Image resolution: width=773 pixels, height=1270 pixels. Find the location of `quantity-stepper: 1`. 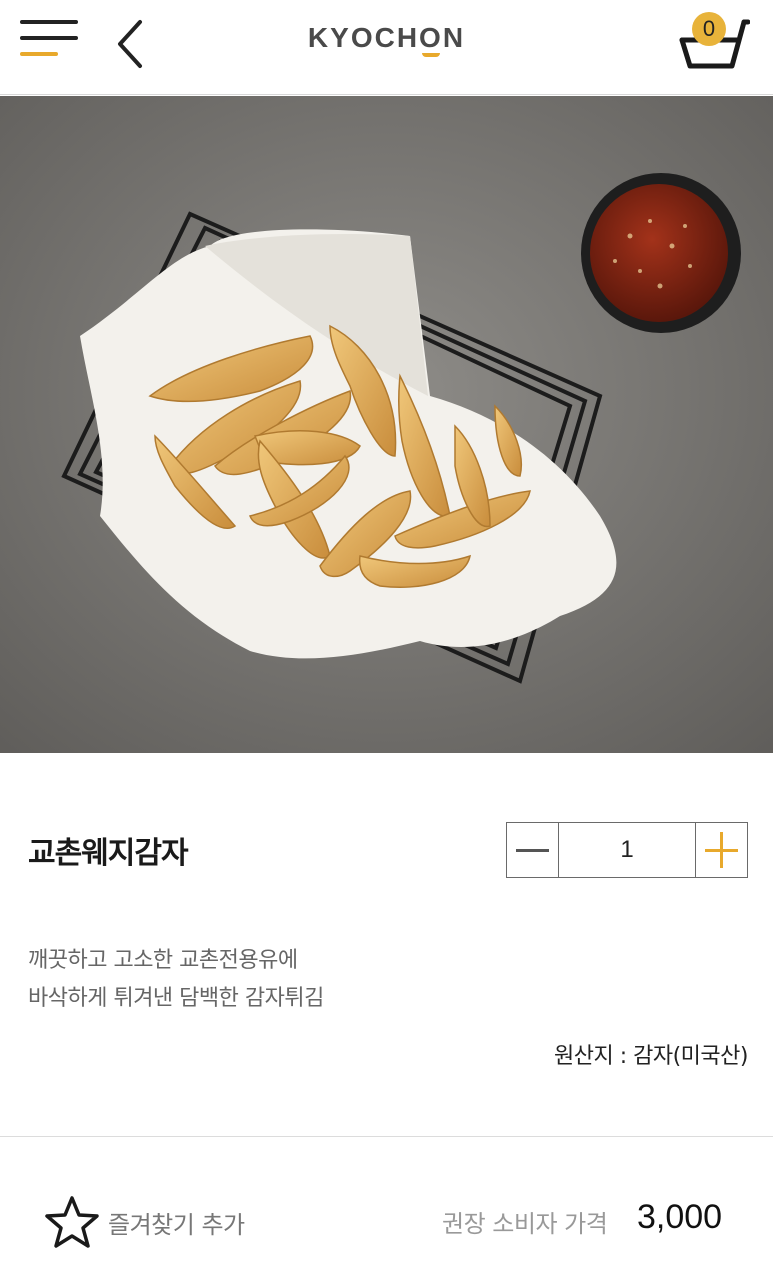

quantity-stepper: 1 is located at coordinates (627, 850).